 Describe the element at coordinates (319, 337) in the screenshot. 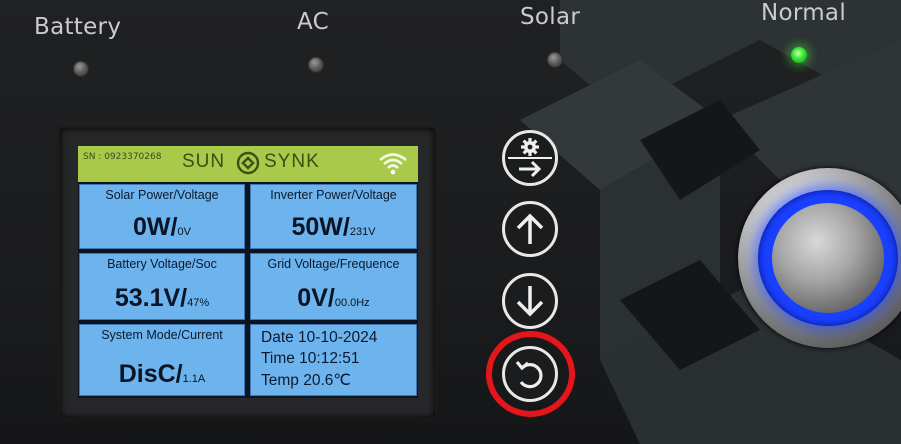

I see `date-readout: Date 10-10-2024` at that location.